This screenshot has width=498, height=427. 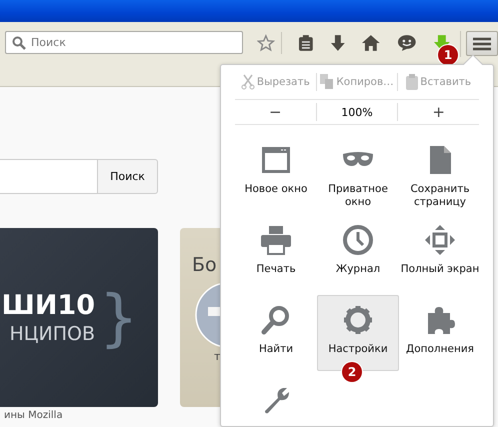 What do you see at coordinates (275, 112) in the screenshot?
I see `zoom-out-button: −` at bounding box center [275, 112].